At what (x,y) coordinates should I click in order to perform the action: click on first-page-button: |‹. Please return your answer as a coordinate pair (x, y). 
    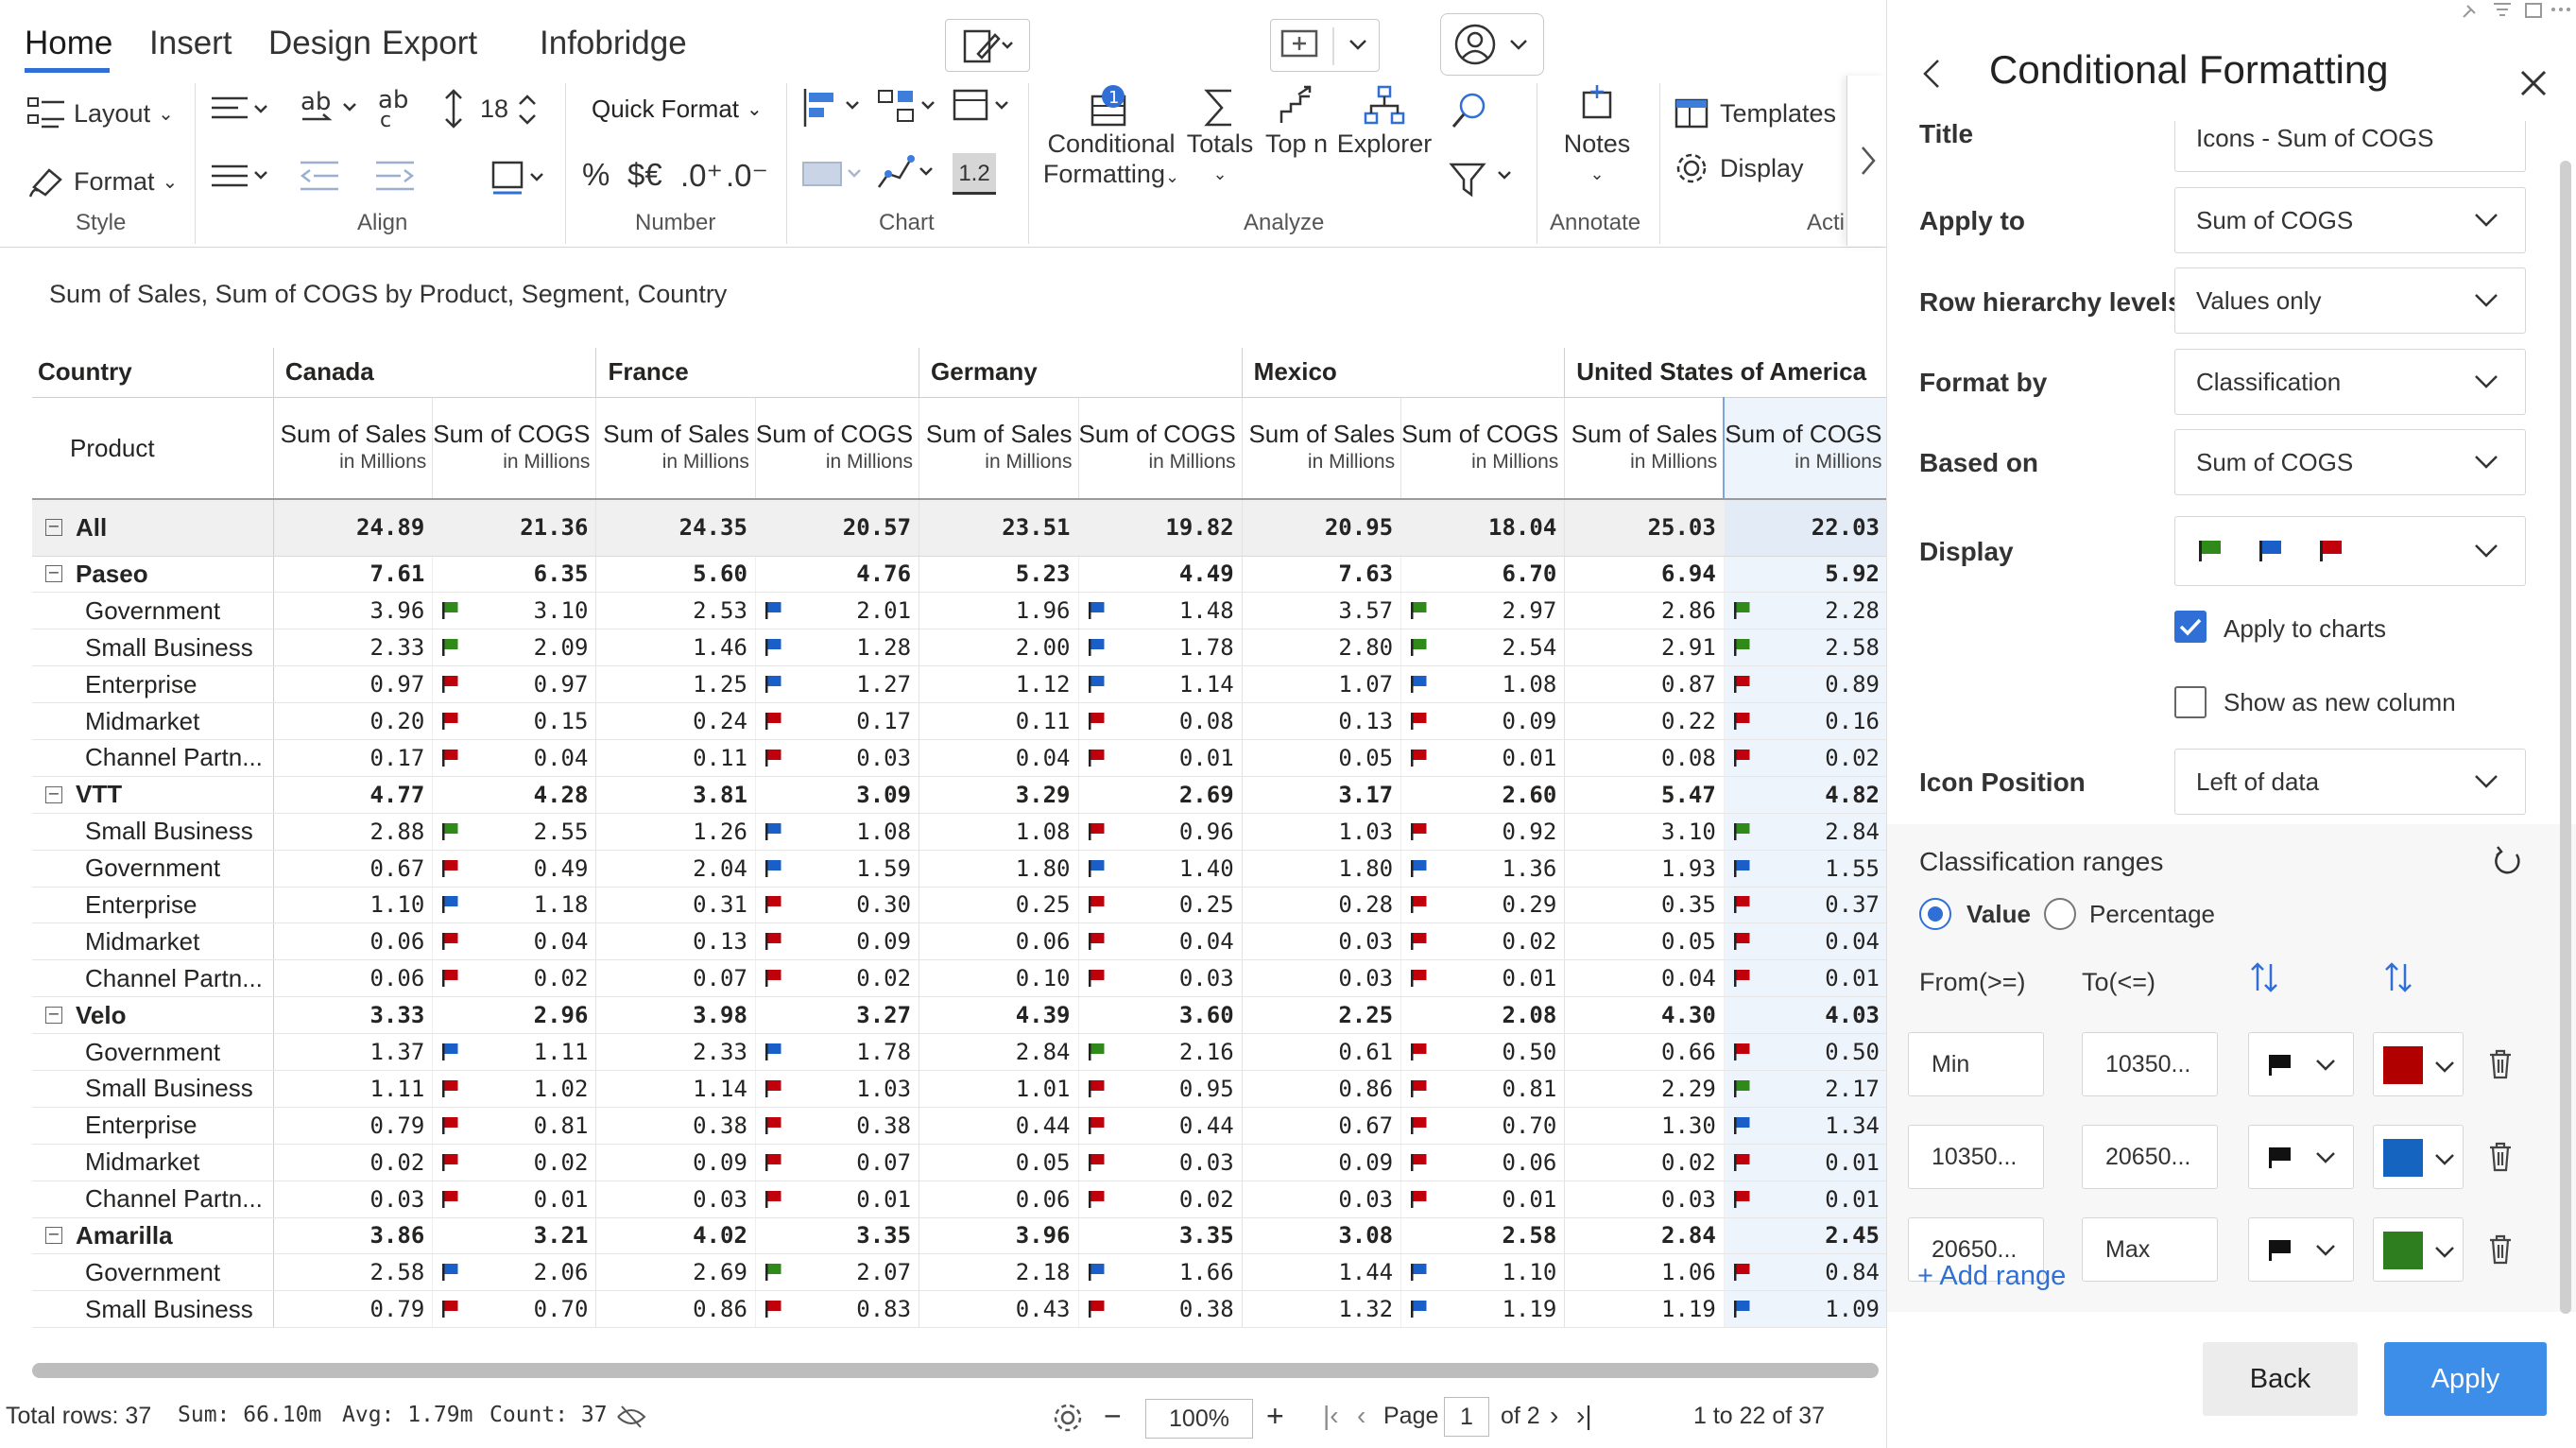
    Looking at the image, I should click on (1331, 1416).